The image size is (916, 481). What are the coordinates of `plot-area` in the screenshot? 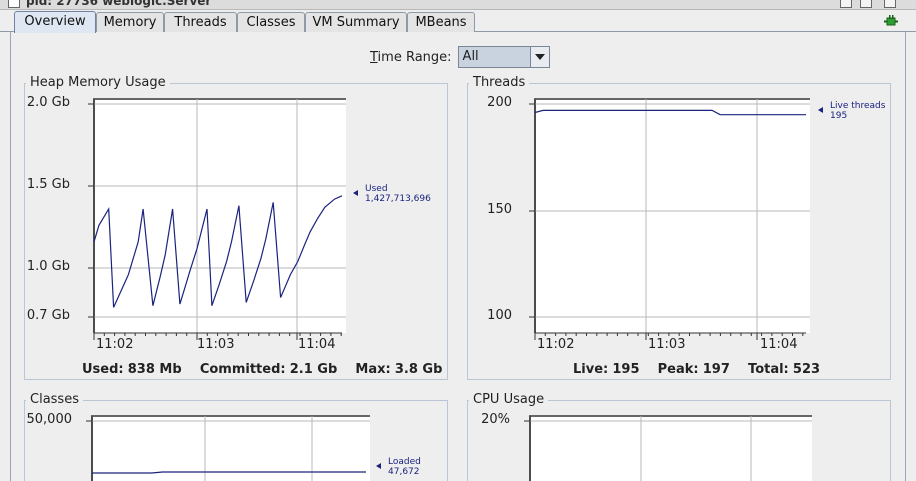 It's located at (671, 448).